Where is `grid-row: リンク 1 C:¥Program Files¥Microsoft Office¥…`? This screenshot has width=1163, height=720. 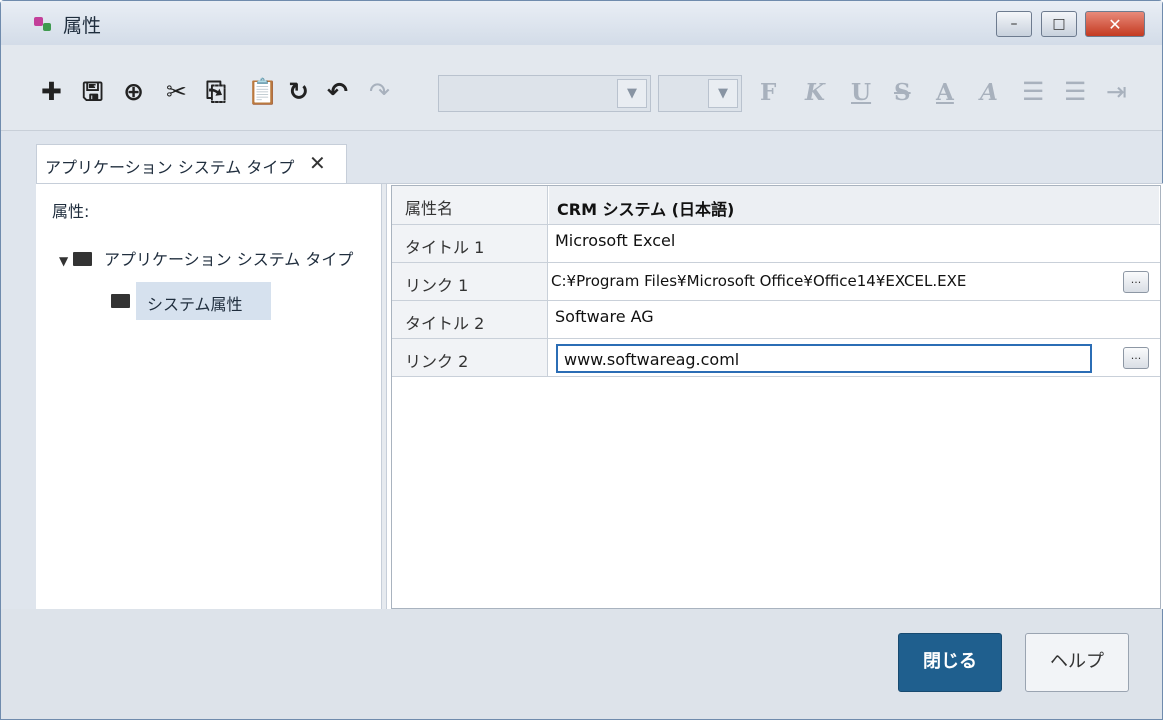
grid-row: リンク 1 C:¥Program Files¥Microsoft Office¥… is located at coordinates (776, 282).